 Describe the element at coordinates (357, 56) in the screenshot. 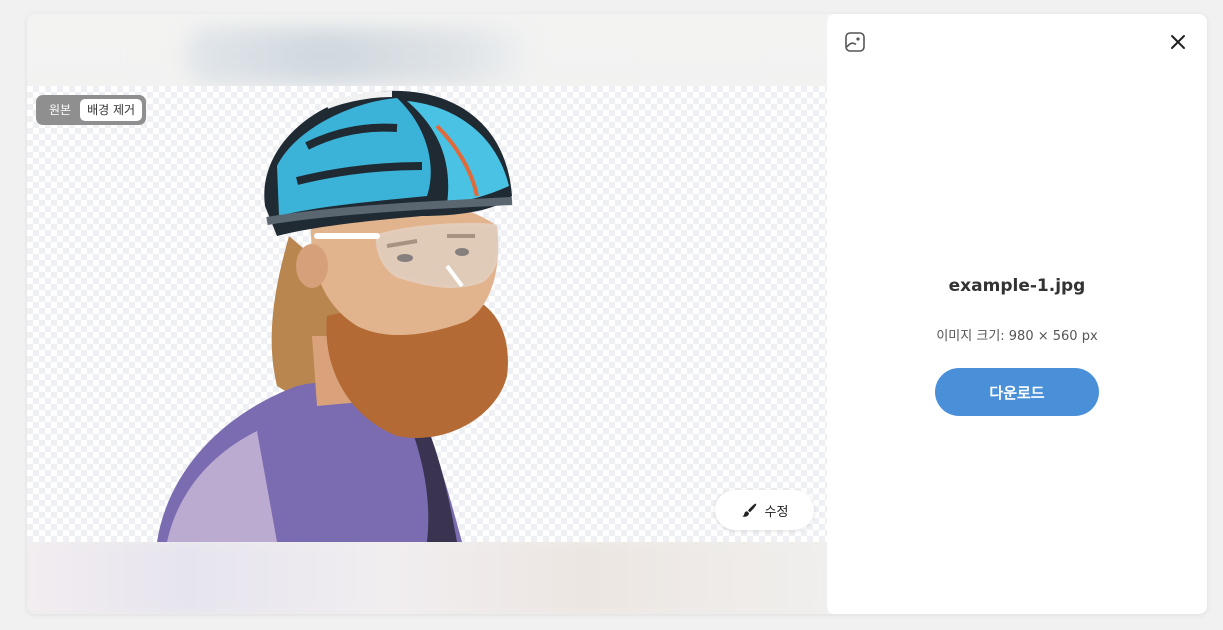

I see `blurred-original-top` at that location.